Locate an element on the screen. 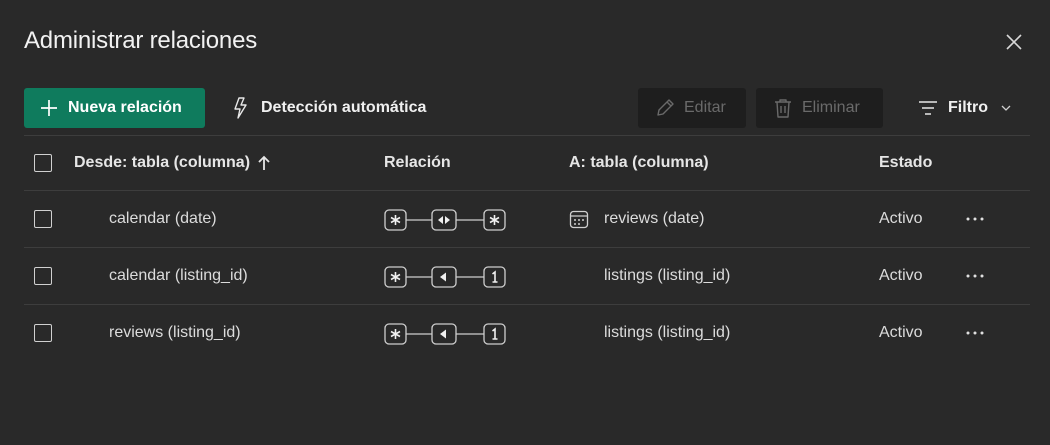  header-to: A: tabla (columna) is located at coordinates (639, 162).